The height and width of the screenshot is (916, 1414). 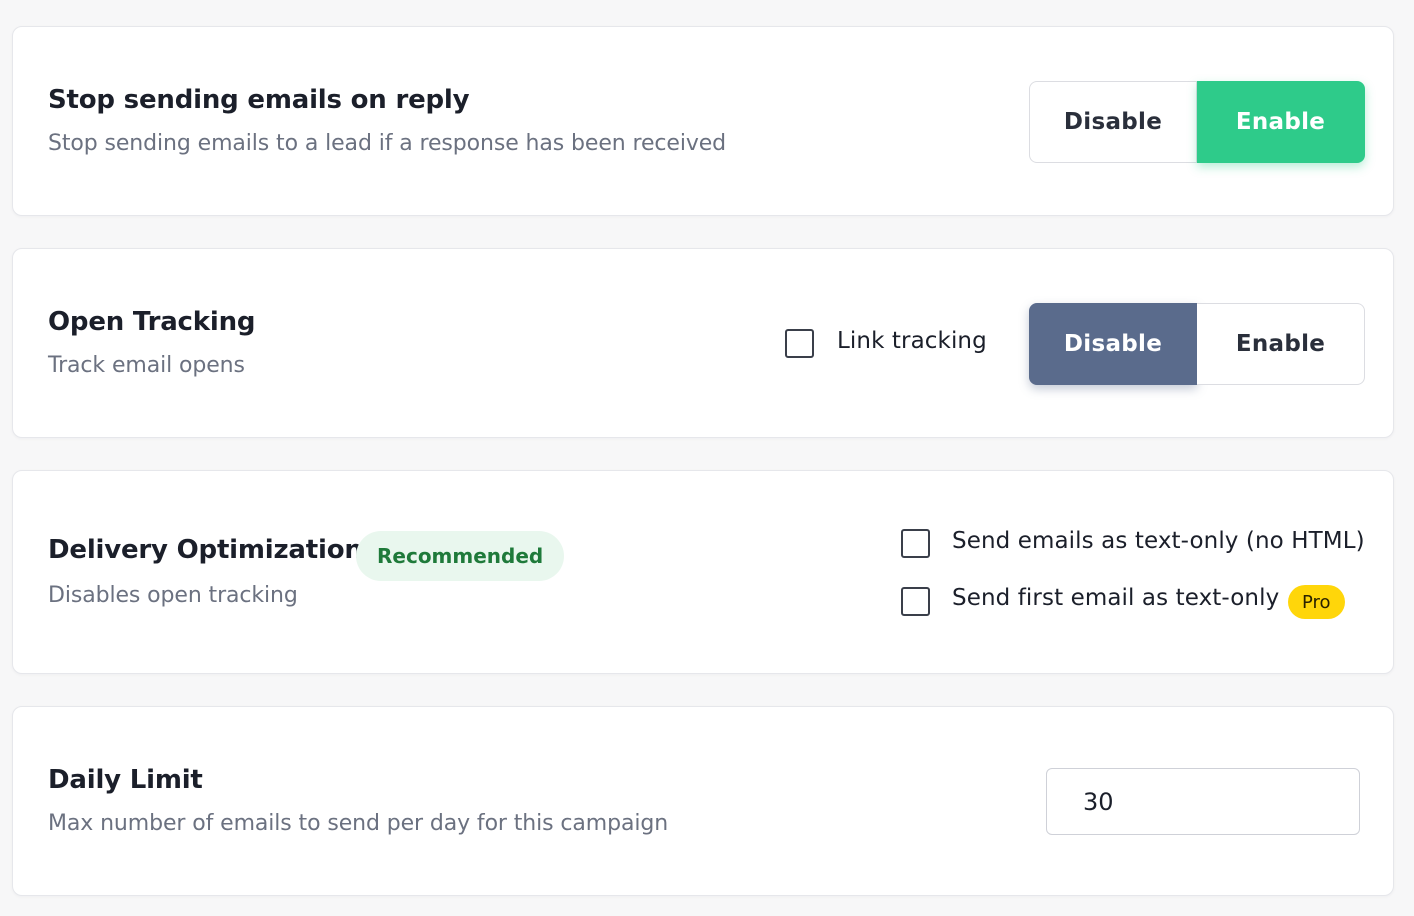 What do you see at coordinates (915, 543) in the screenshot?
I see `text-only-checkbox` at bounding box center [915, 543].